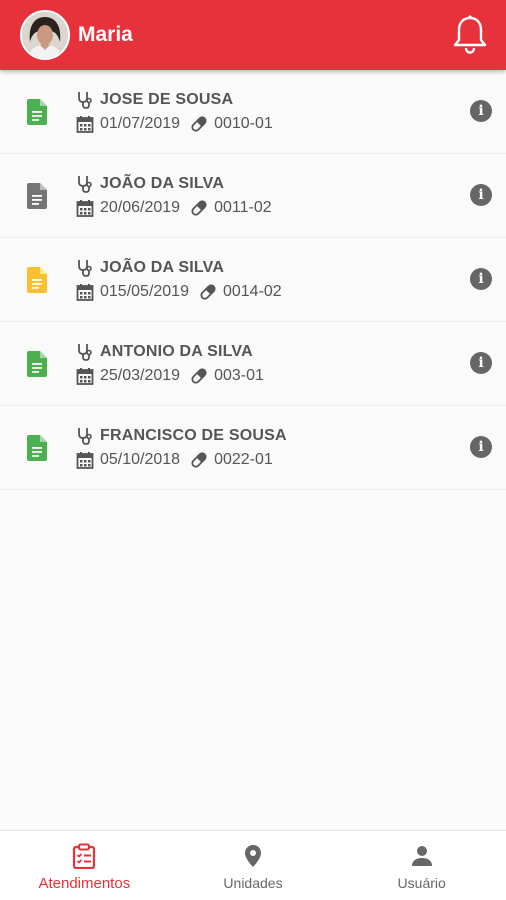  Describe the element at coordinates (140, 375) in the screenshot. I see `appointment-date: 25/03/2019` at that location.